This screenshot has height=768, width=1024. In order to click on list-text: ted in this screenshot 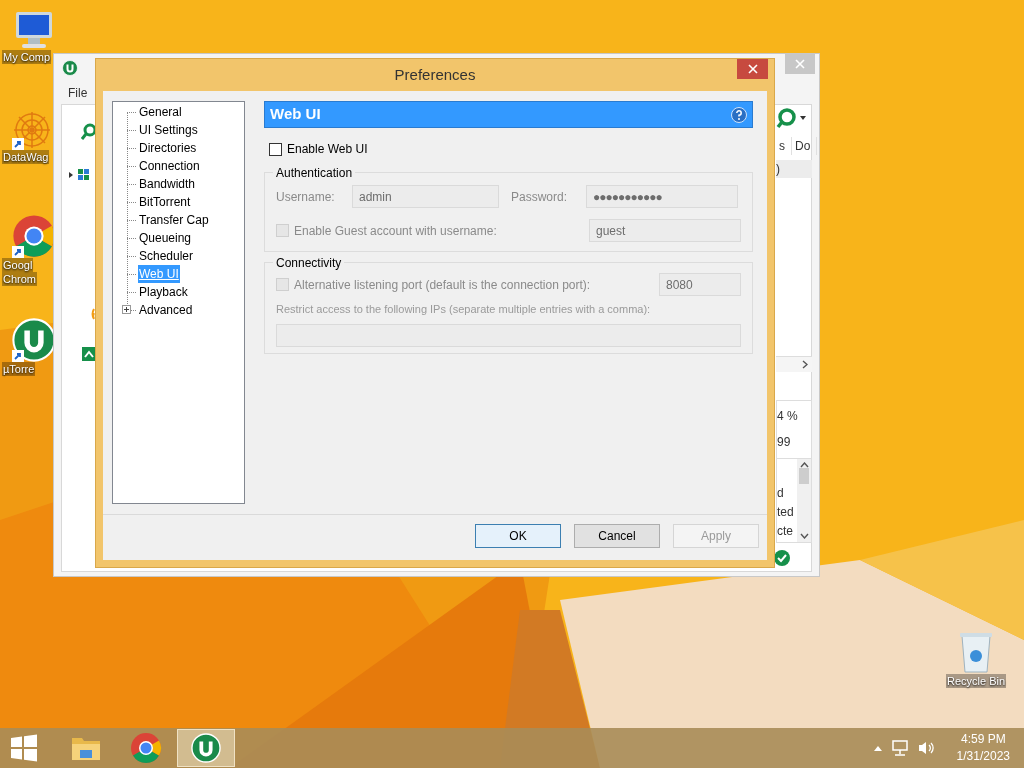, I will do `click(786, 512)`.